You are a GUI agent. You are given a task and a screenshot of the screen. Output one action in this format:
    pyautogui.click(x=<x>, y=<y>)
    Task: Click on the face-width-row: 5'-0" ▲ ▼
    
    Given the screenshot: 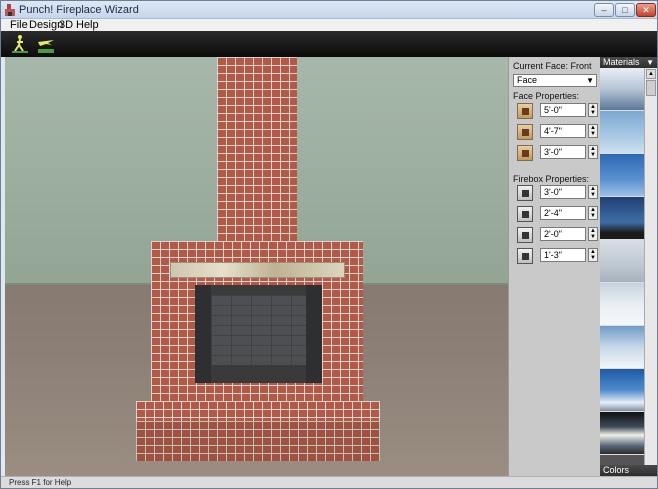 What is the action you would take?
    pyautogui.click(x=556, y=111)
    